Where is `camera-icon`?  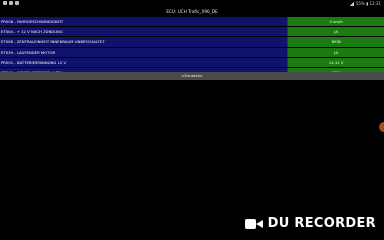
camera-icon is located at coordinates (253, 224).